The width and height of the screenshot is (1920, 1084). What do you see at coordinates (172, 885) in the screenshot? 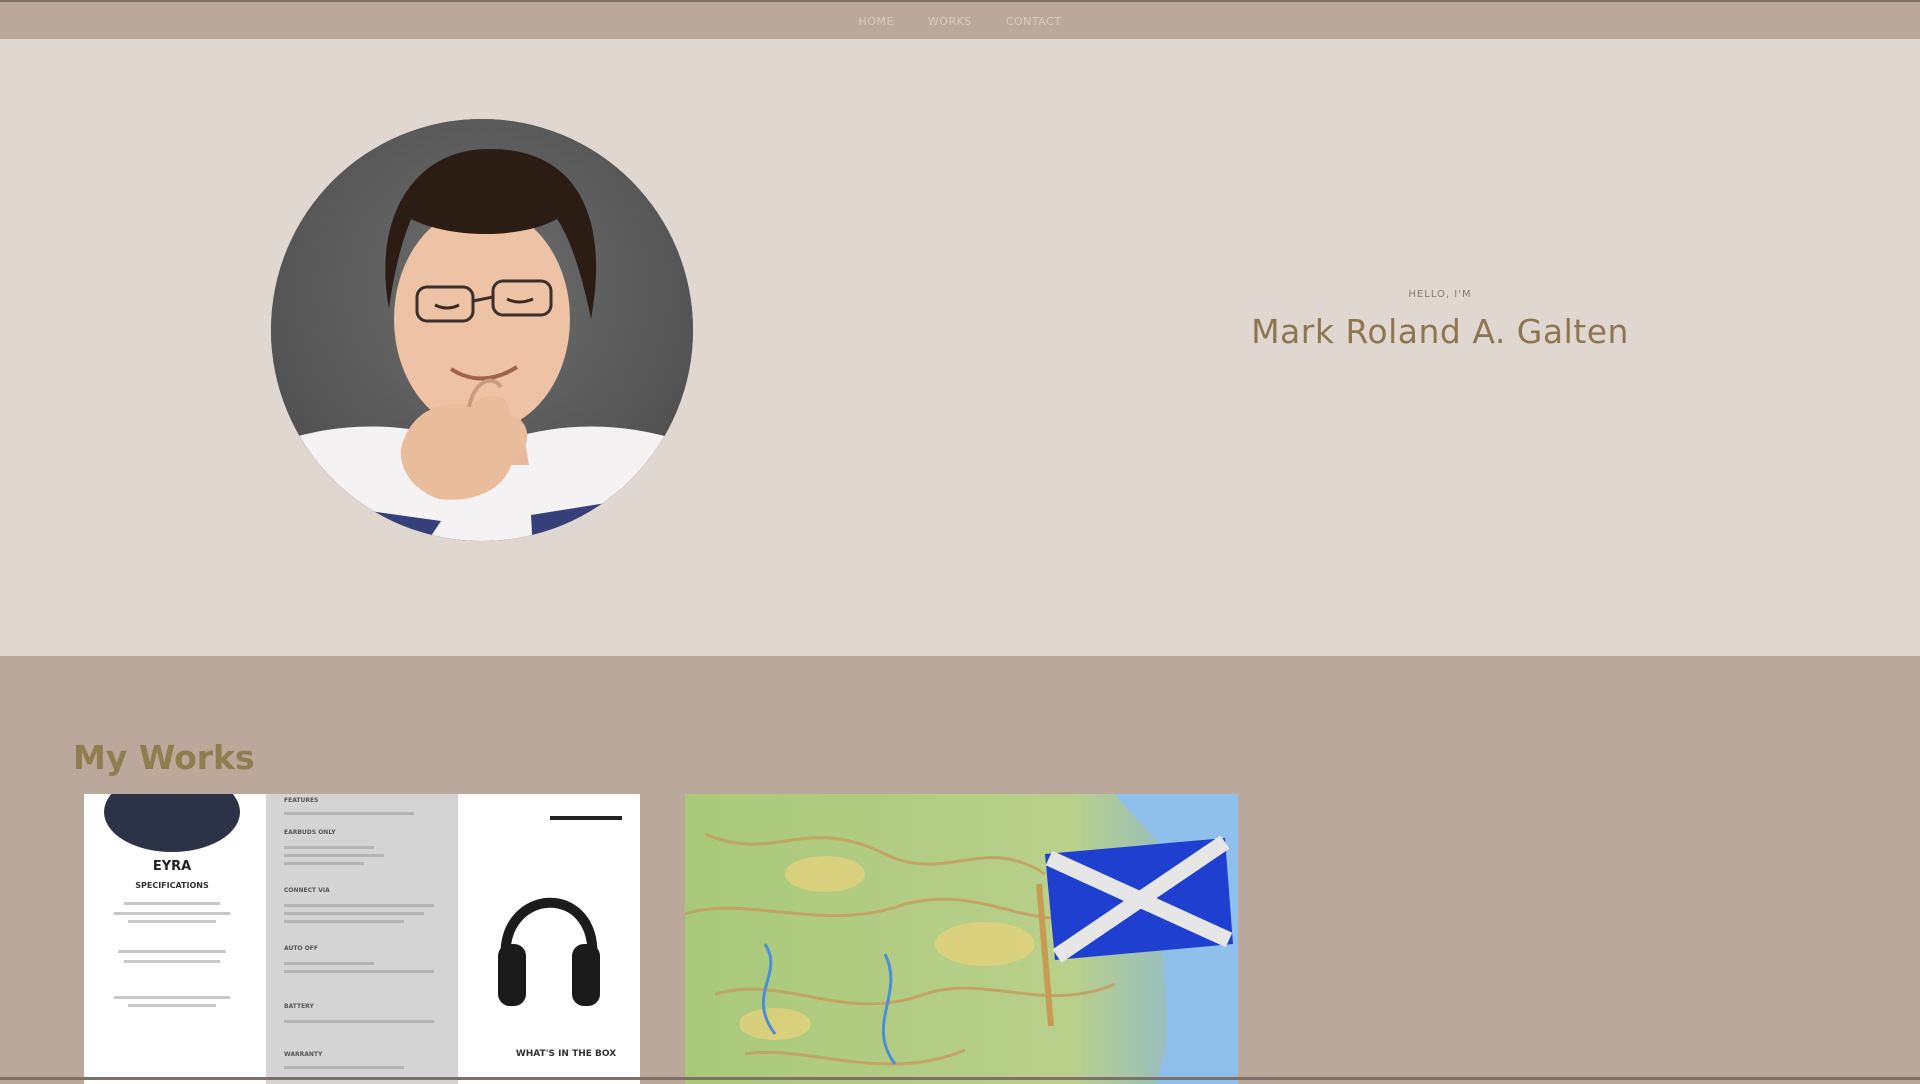
I see `brochure-subheading: SPECIFICATIONS` at bounding box center [172, 885].